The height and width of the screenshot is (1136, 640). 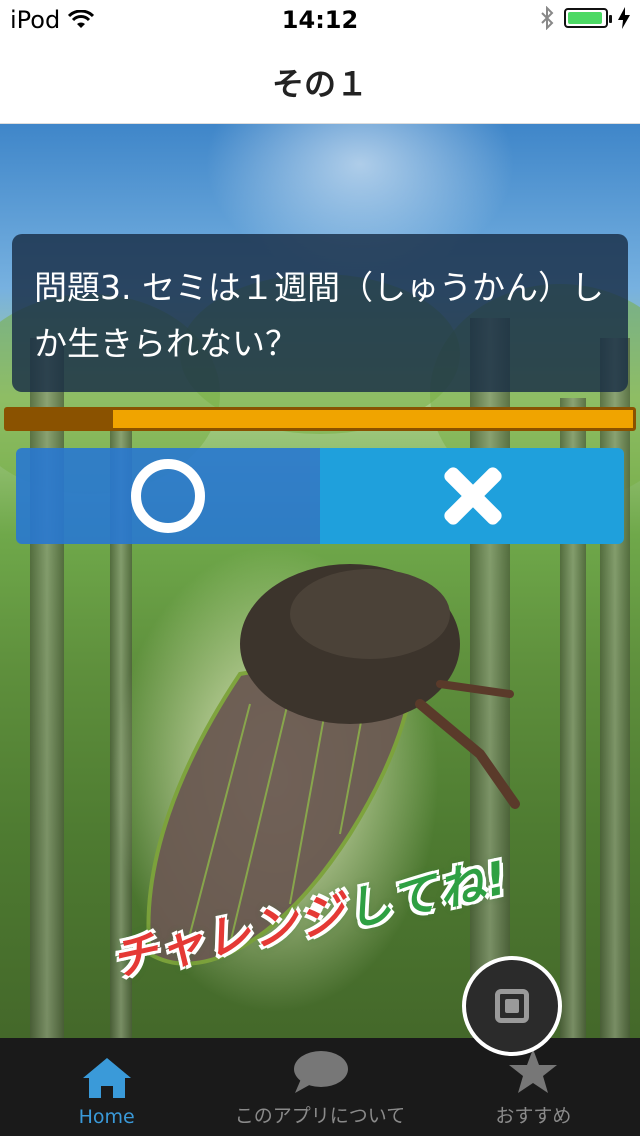 I want to click on tab-recommended-label: おすすめ, so click(x=533, y=1116).